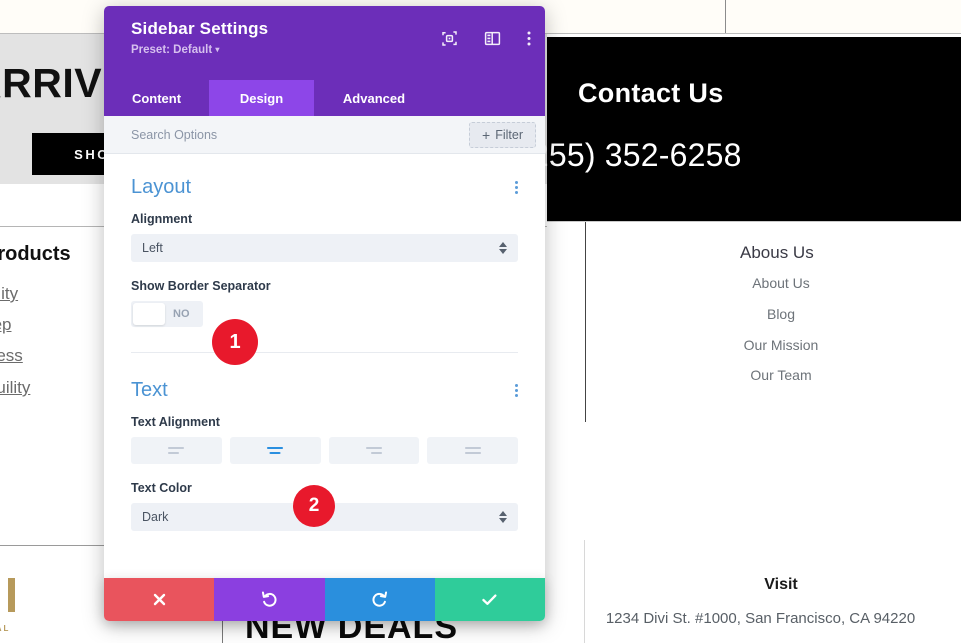 The height and width of the screenshot is (643, 961). I want to click on modal-tabs: Content Design Advanced, so click(324, 98).